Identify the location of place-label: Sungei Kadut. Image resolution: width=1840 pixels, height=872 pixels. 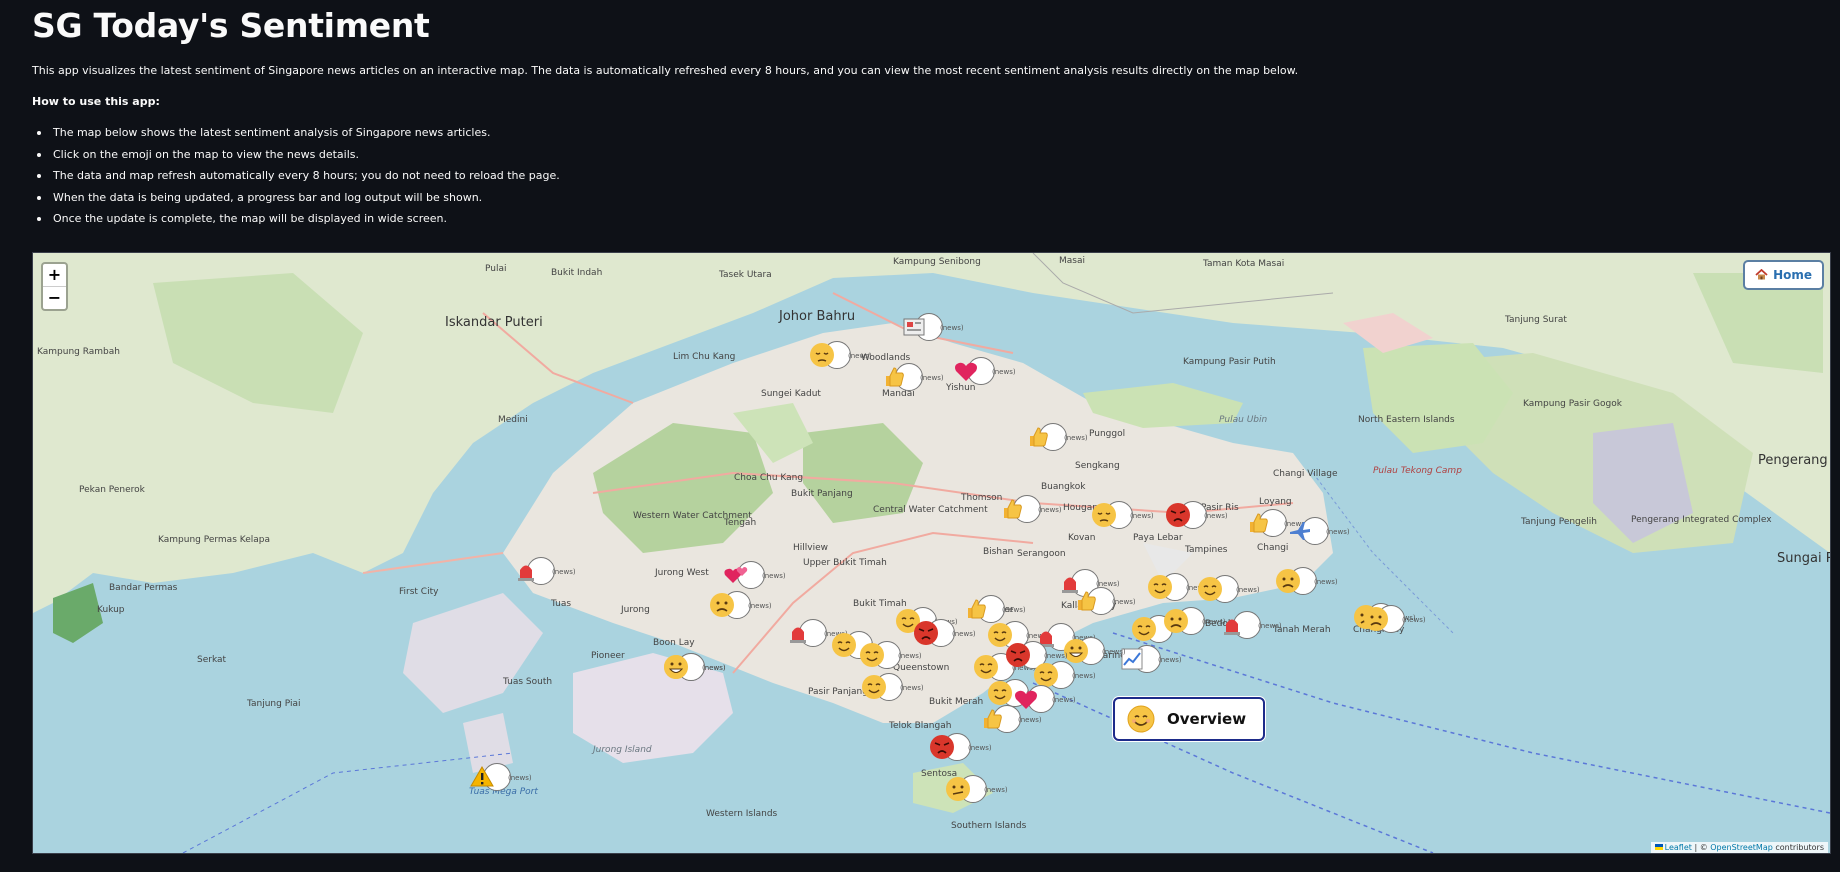
(791, 394).